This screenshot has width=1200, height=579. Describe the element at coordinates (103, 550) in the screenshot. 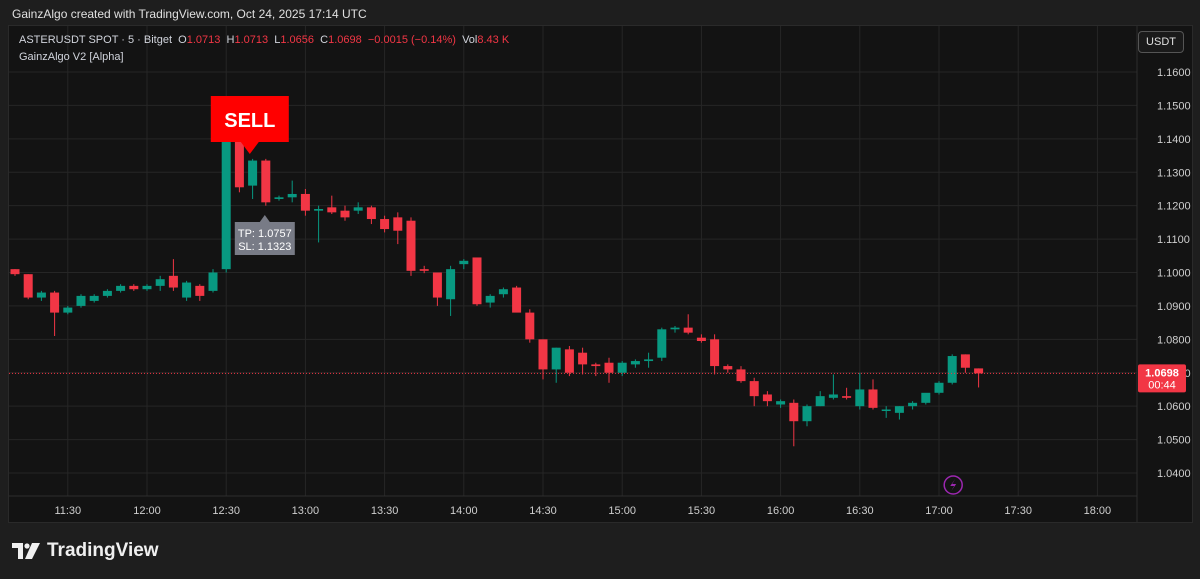

I see `tradingview-brand-text: TradingView` at that location.